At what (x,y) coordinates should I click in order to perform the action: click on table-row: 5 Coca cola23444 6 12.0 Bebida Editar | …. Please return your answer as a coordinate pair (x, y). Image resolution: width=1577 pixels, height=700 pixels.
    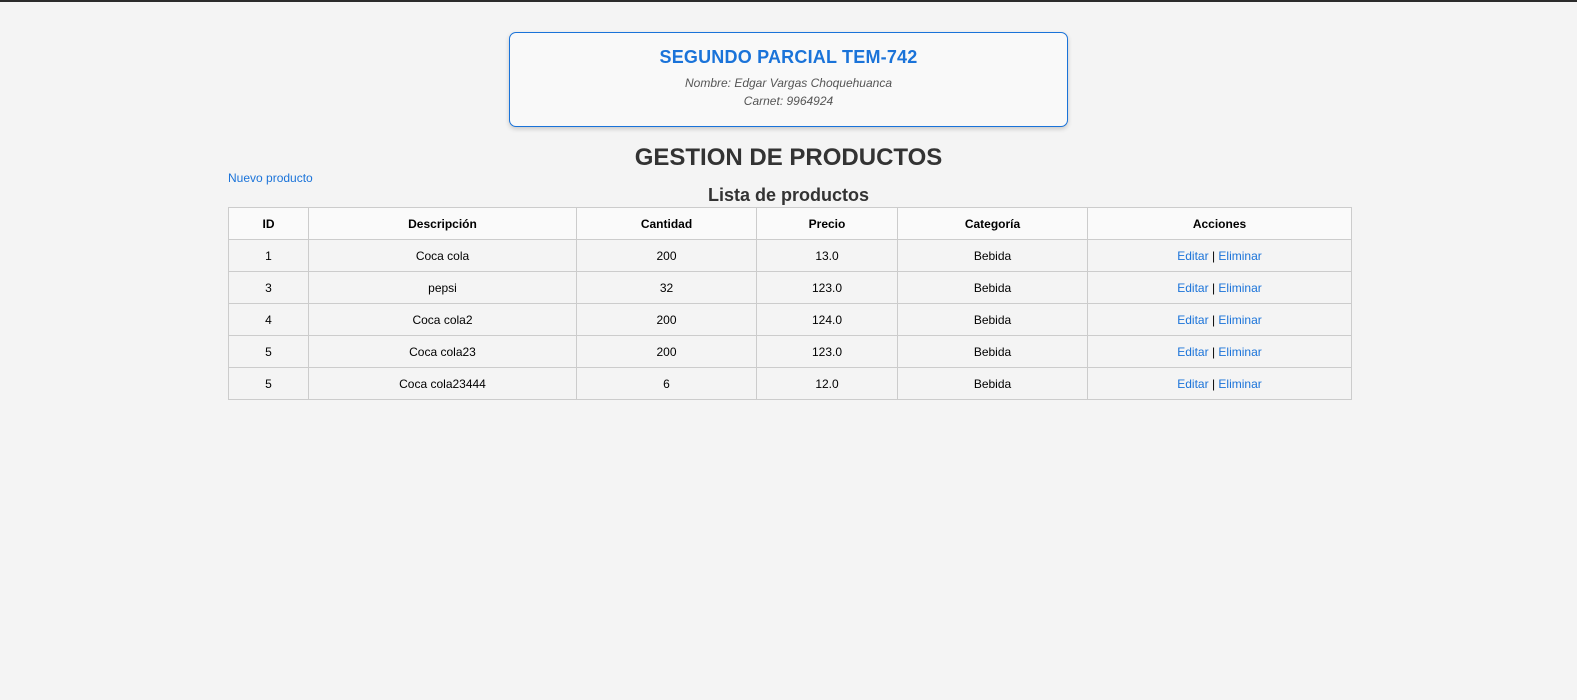
    Looking at the image, I should click on (790, 383).